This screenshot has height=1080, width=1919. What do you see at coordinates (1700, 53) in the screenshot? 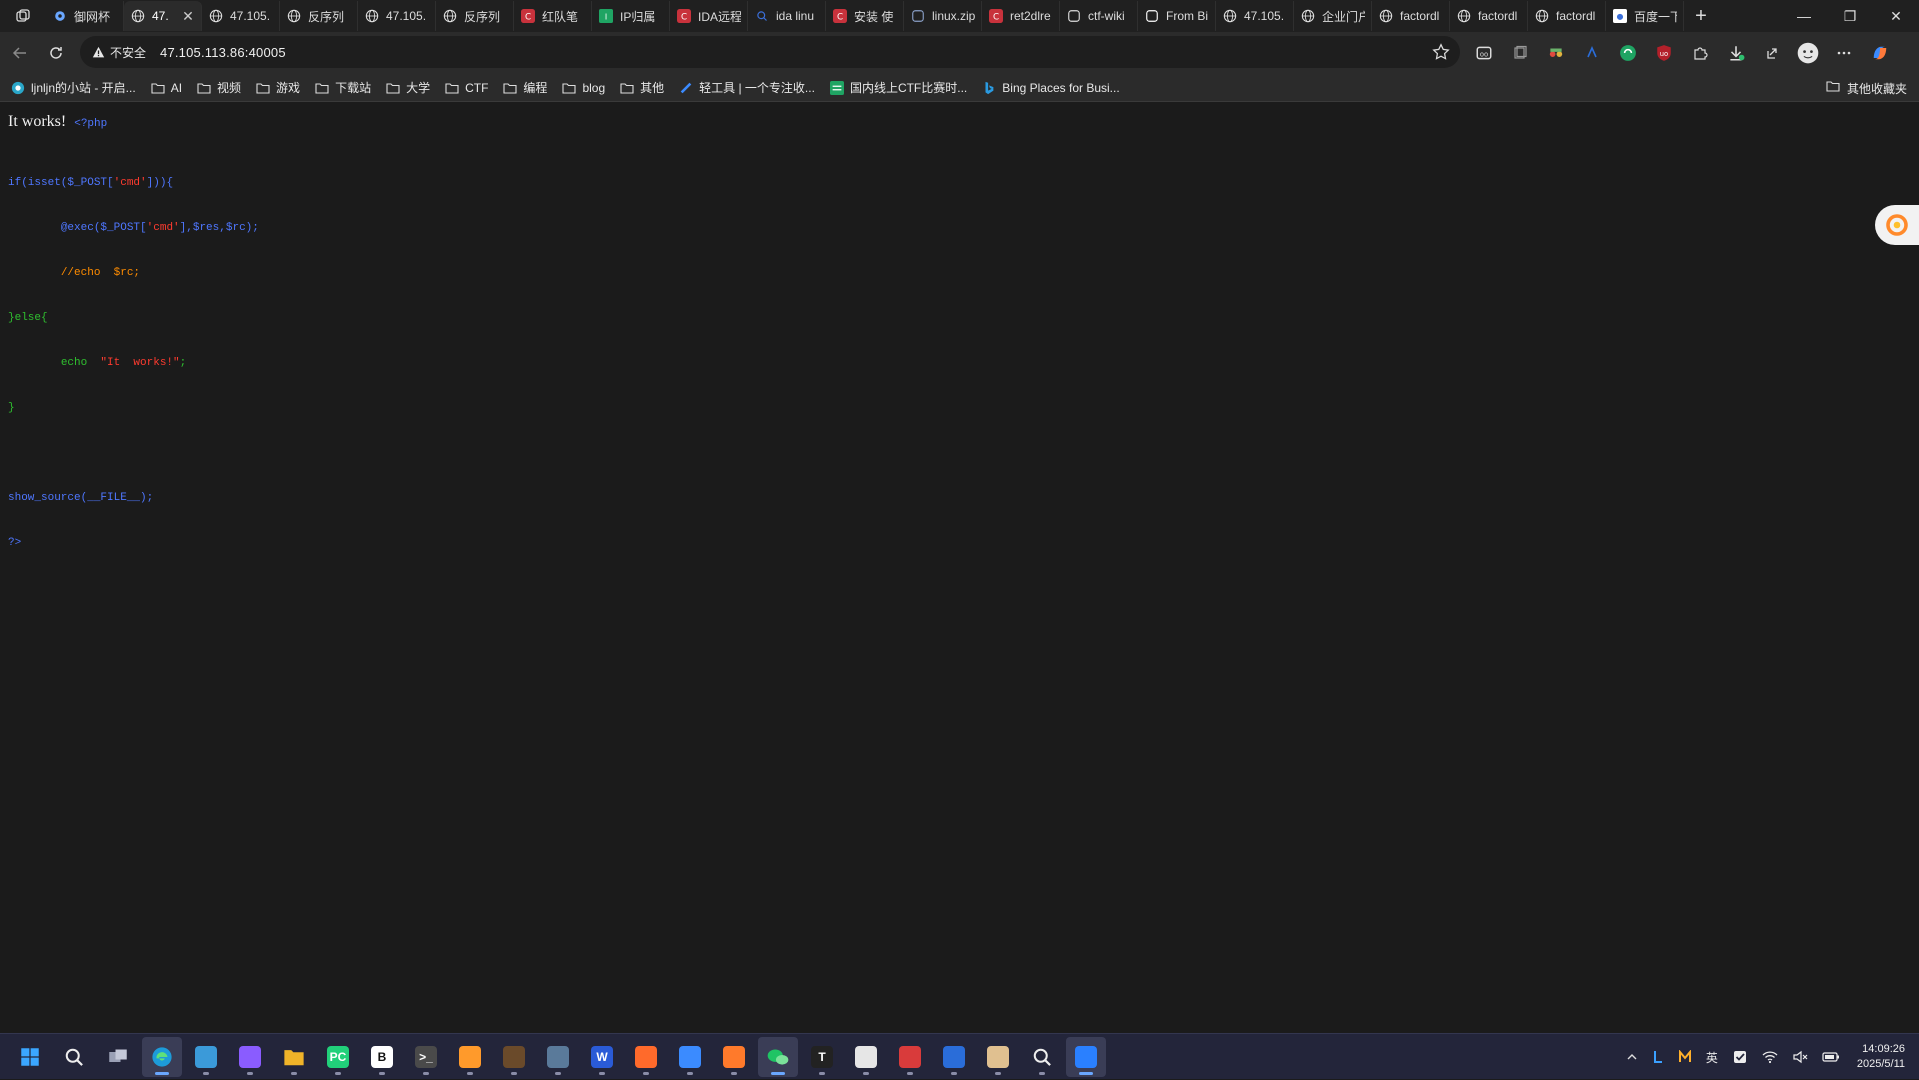
I see `extensions-button` at bounding box center [1700, 53].